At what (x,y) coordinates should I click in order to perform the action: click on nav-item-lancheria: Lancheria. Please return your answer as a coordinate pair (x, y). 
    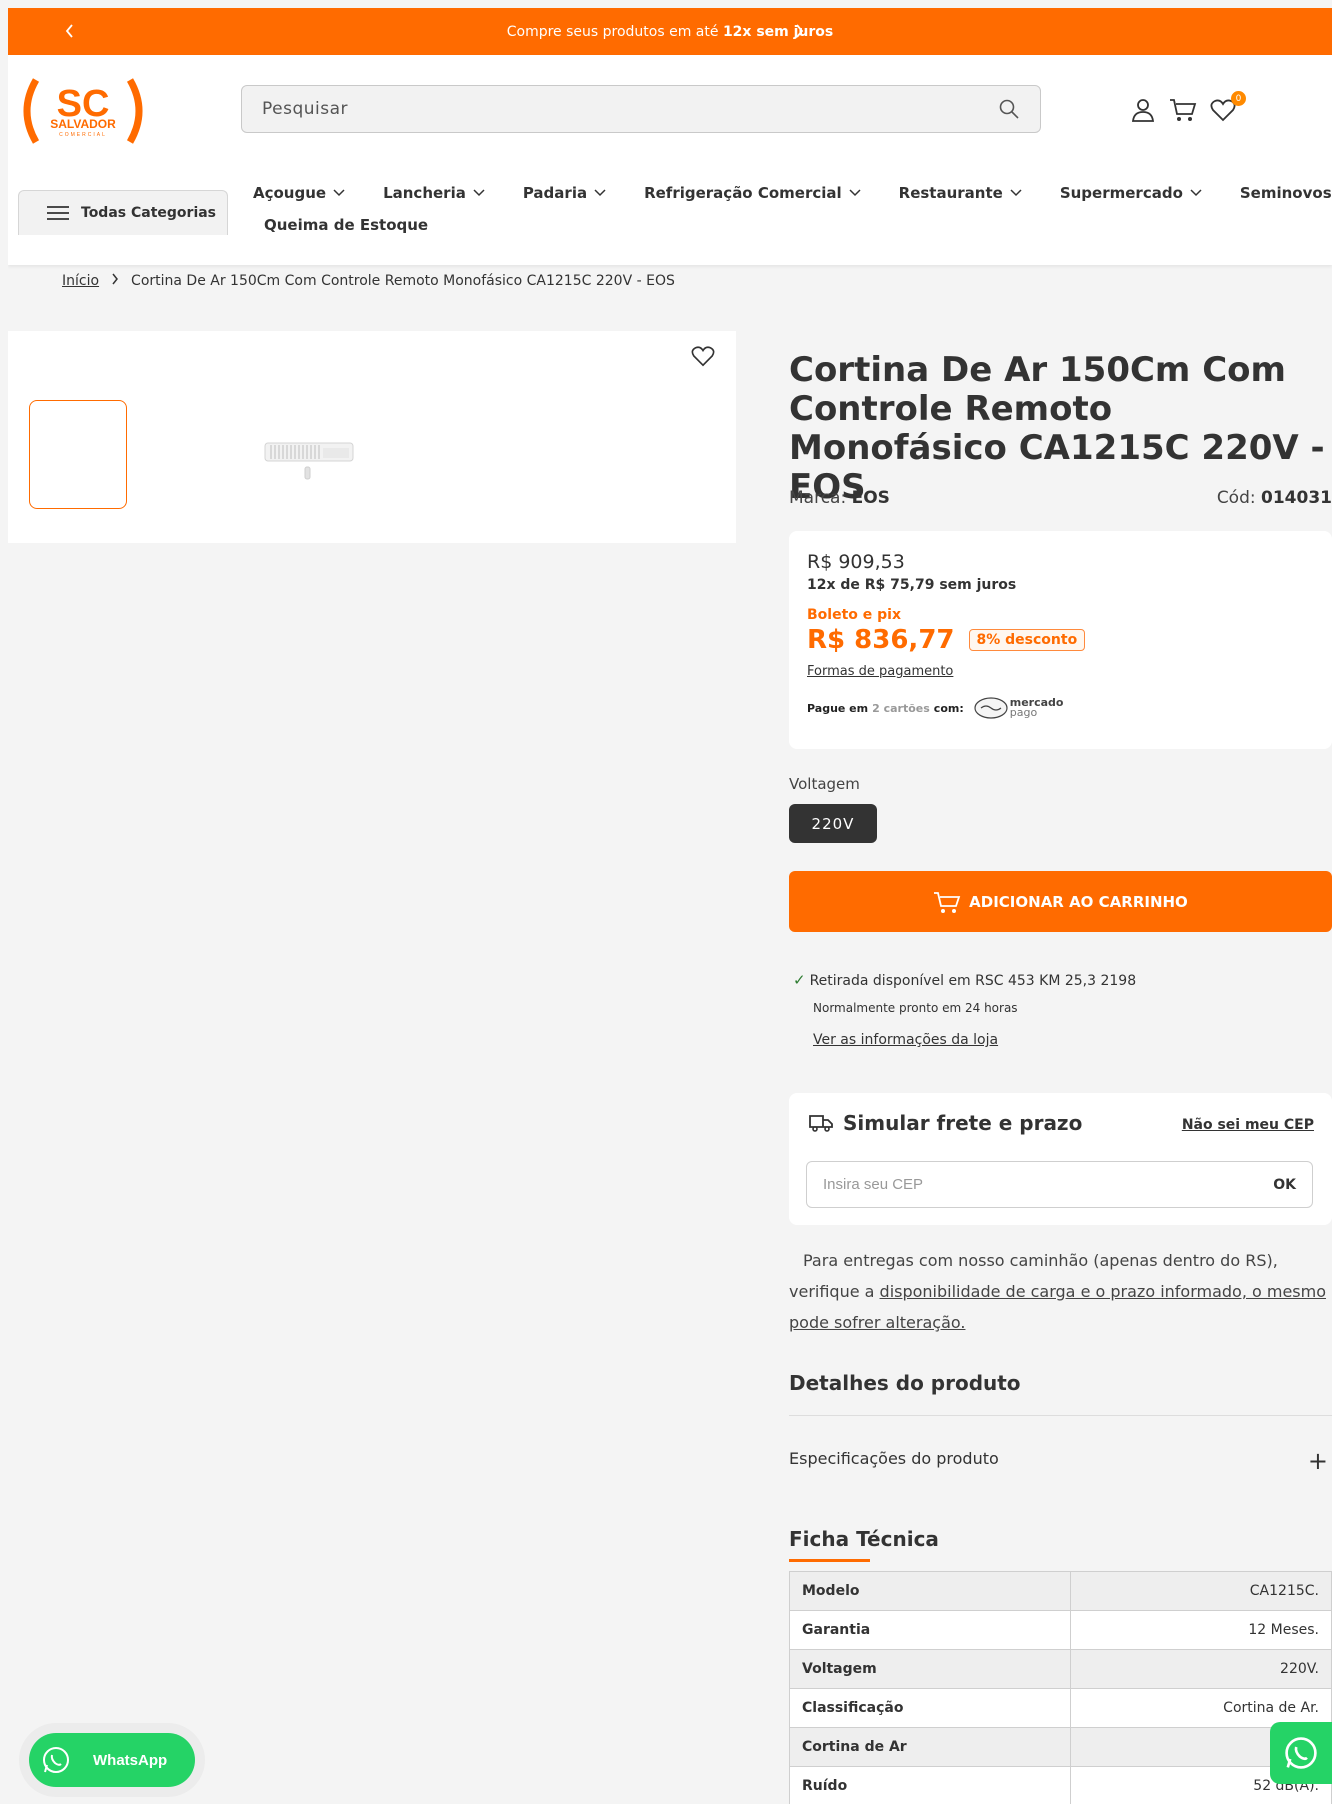
    Looking at the image, I should click on (434, 193).